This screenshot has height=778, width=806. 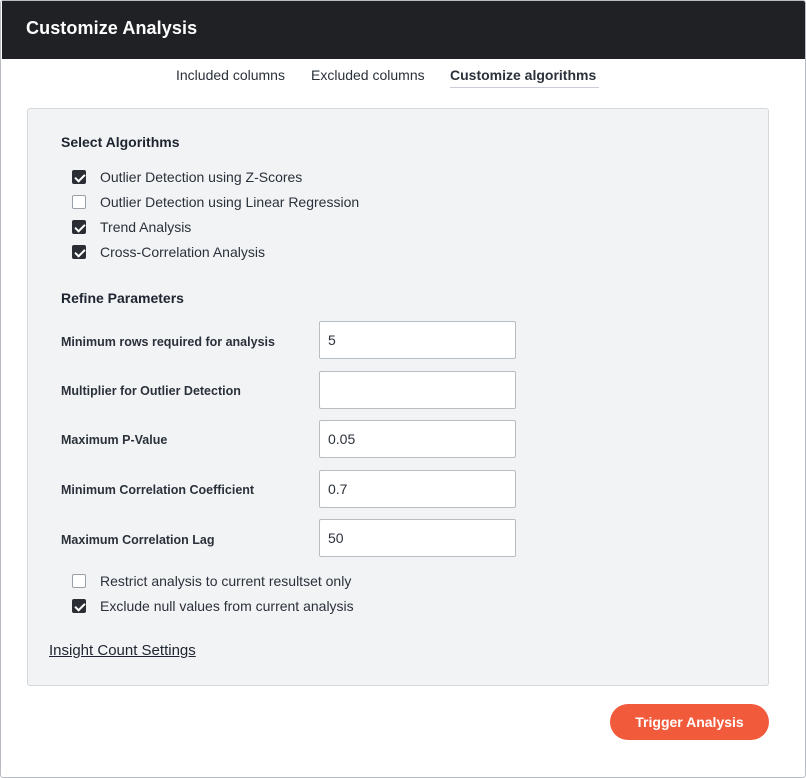 I want to click on trigger-analysis-button: Trigger Analysis, so click(x=689, y=722).